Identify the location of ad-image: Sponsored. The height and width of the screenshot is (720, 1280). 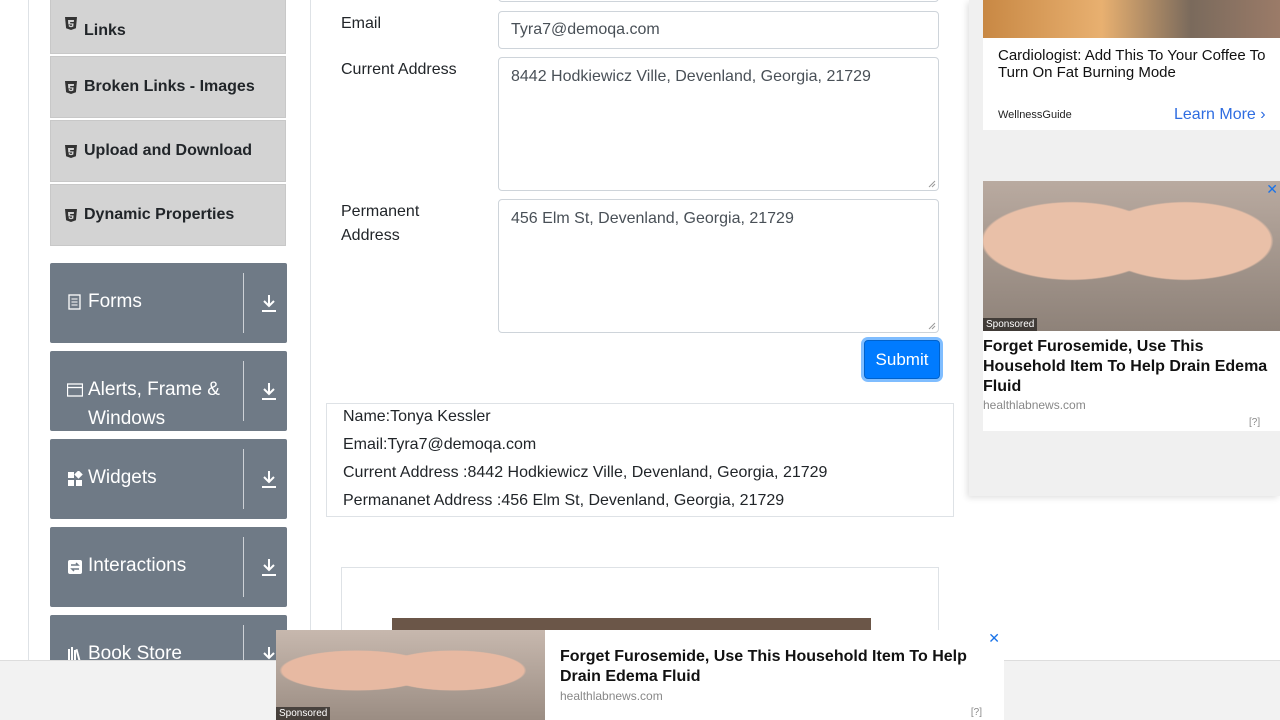
(410, 675).